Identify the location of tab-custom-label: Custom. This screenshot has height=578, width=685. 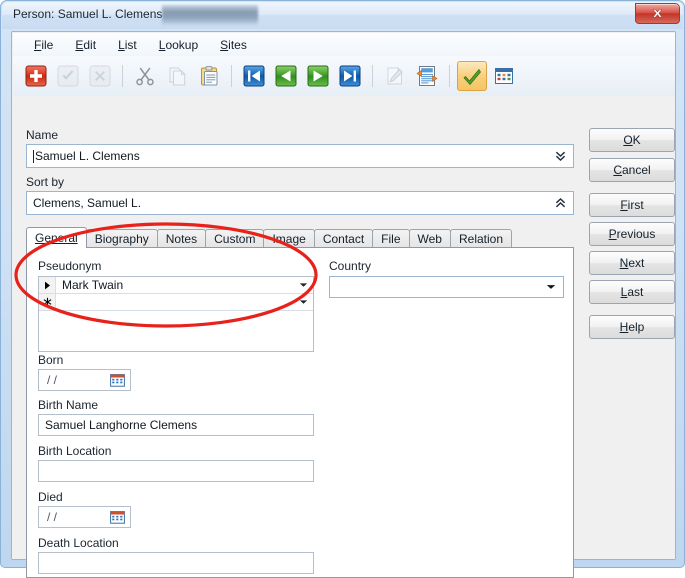
(235, 239).